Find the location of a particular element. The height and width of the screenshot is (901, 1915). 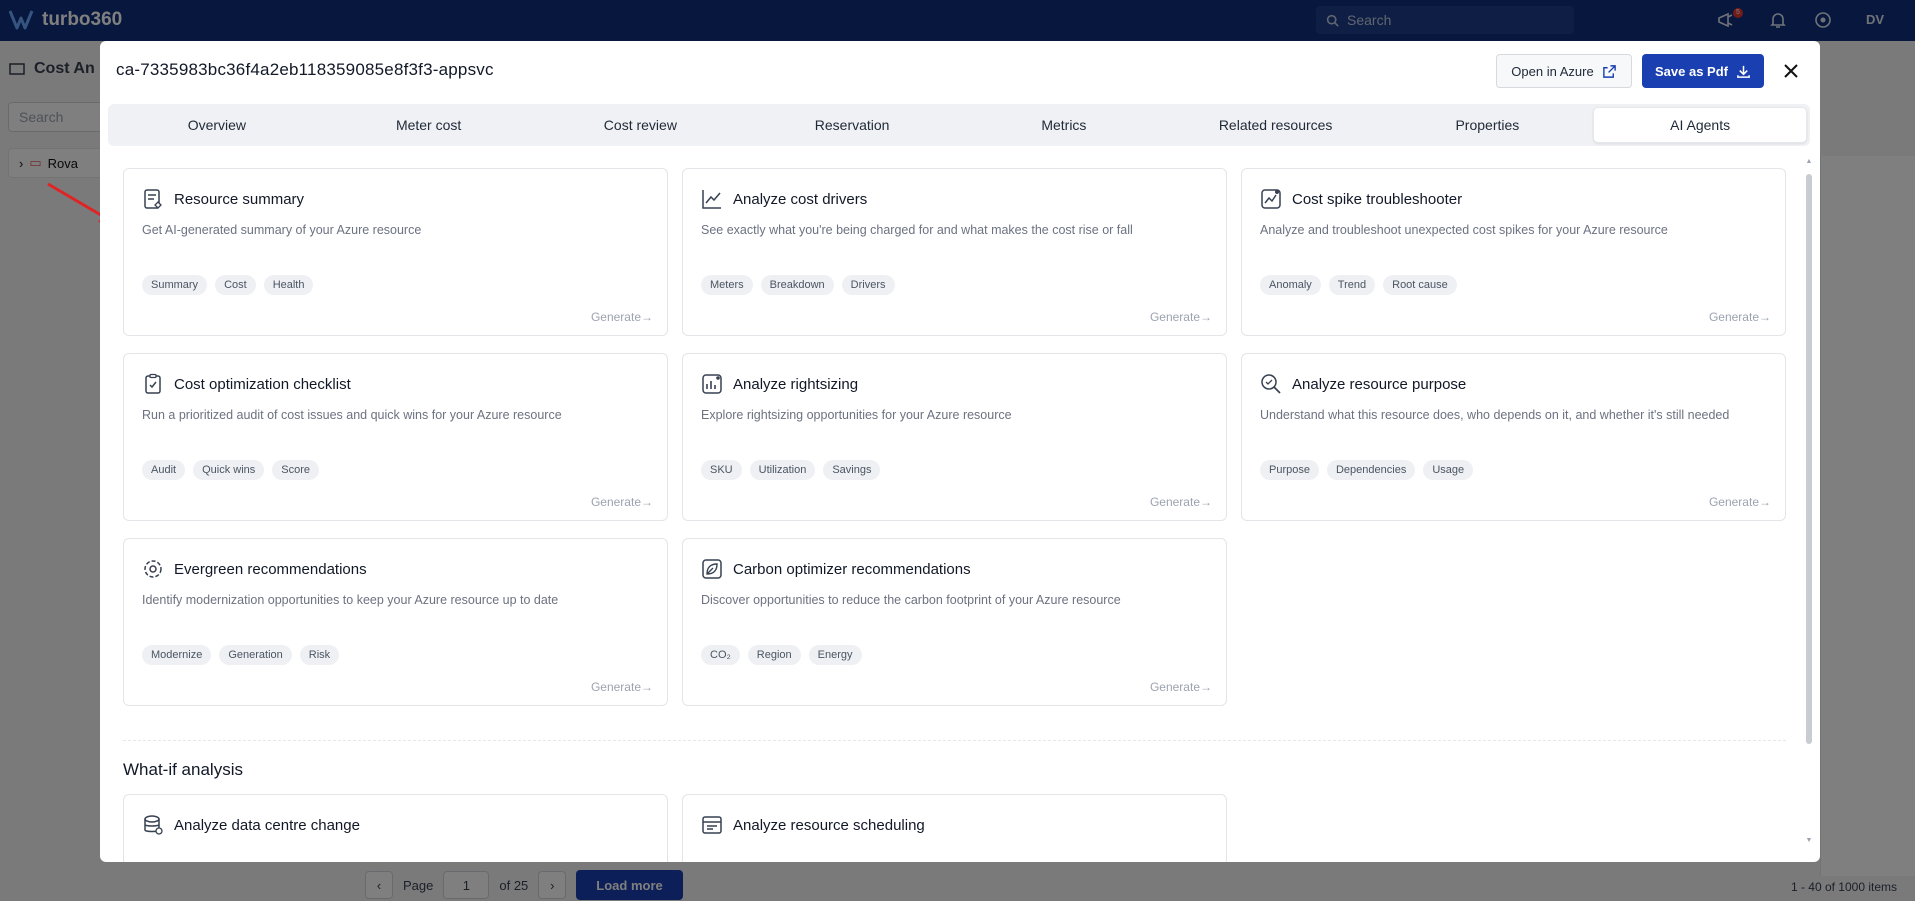

tag: Anomaly is located at coordinates (1290, 285).